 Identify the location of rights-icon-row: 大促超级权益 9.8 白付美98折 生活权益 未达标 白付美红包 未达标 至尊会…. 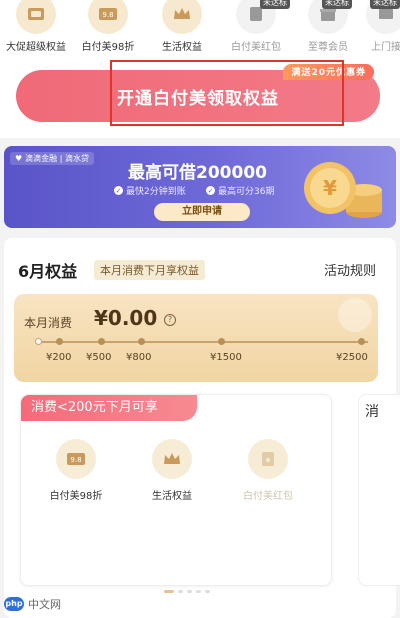
(200, 31).